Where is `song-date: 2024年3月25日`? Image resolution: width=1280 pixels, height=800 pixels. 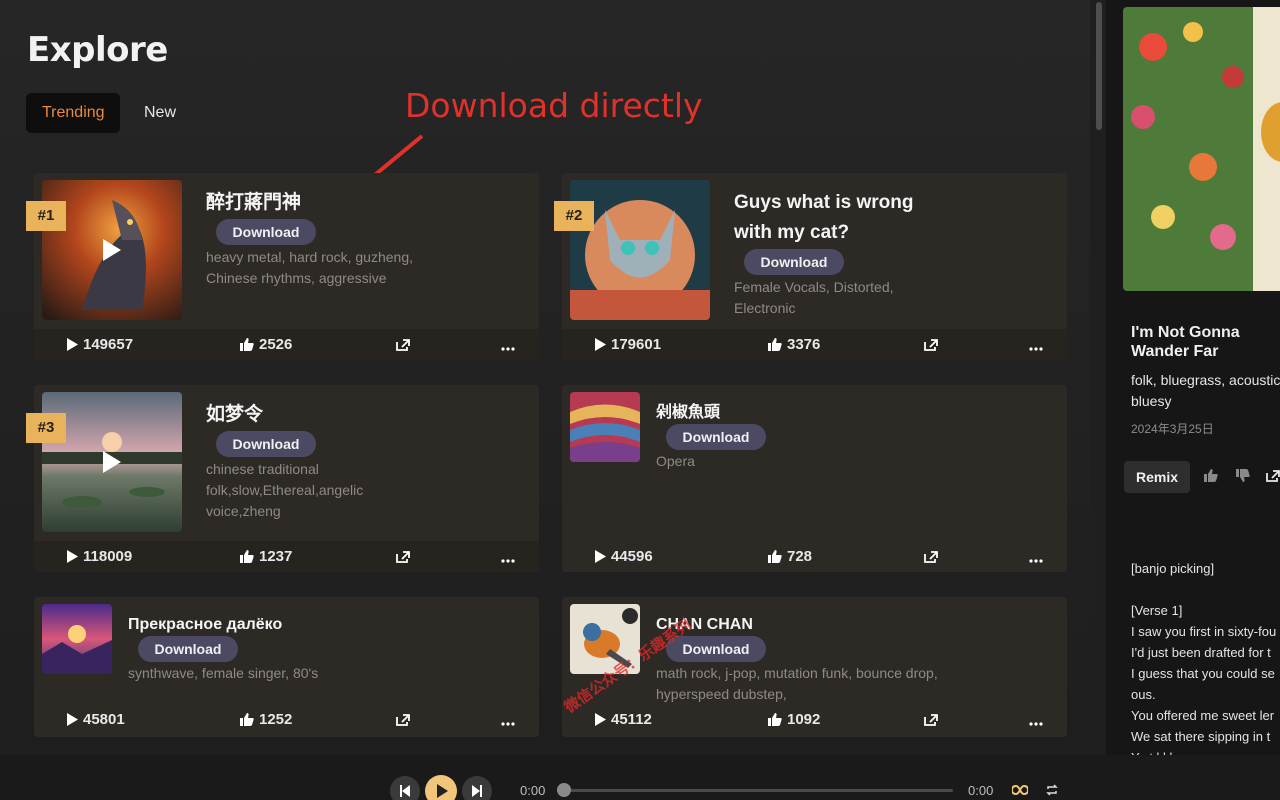 song-date: 2024年3月25日 is located at coordinates (1172, 429).